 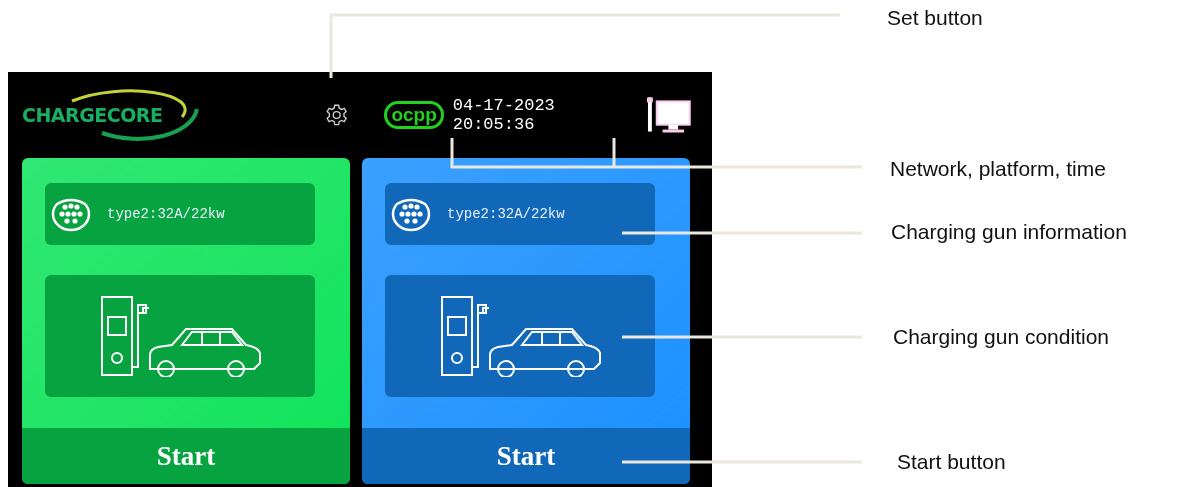 I want to click on callout-label: Set button, so click(x=935, y=18).